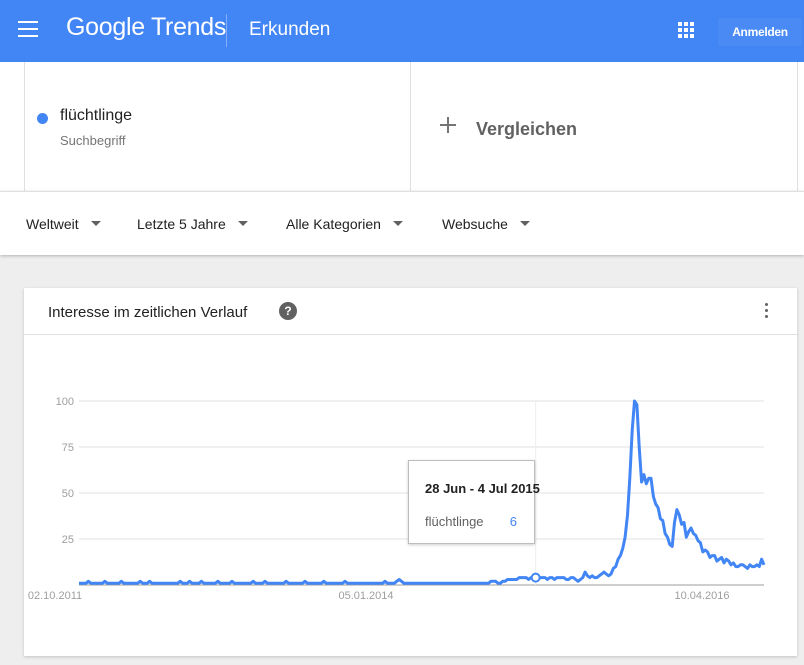 Image resolution: width=804 pixels, height=665 pixels. What do you see at coordinates (148, 312) in the screenshot?
I see `card-title: Interesse im zeitlichen Verlauf` at bounding box center [148, 312].